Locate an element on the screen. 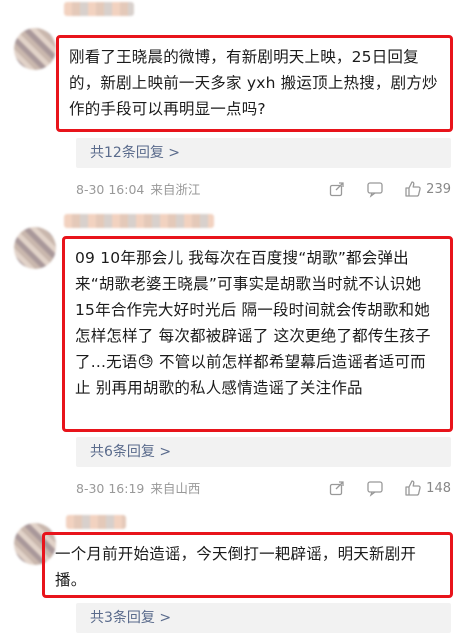 This screenshot has height=640, width=463. like-button: 148 is located at coordinates (427, 488).